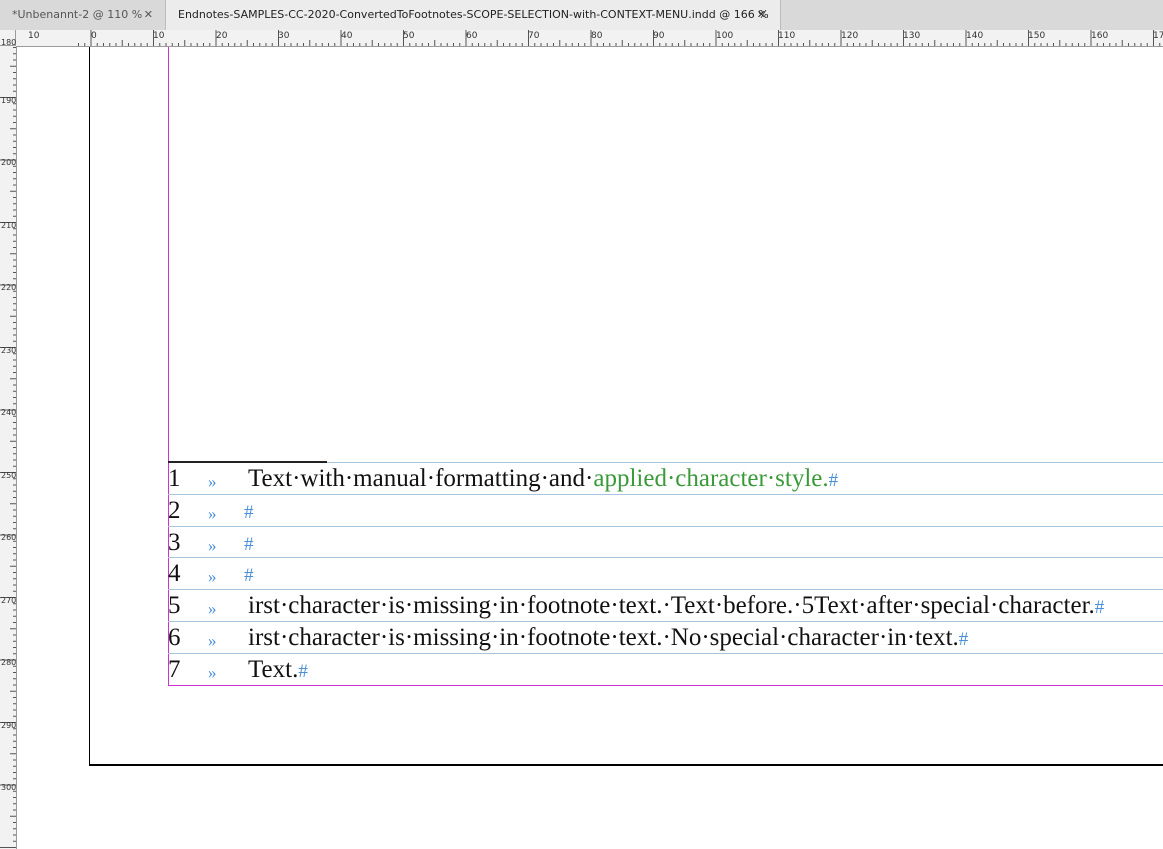  Describe the element at coordinates (472, 36) in the screenshot. I see `ruler-label: 60` at that location.